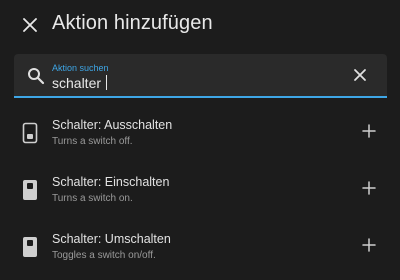  Describe the element at coordinates (111, 239) in the screenshot. I see `action-title: Schalter: Umschalten` at that location.